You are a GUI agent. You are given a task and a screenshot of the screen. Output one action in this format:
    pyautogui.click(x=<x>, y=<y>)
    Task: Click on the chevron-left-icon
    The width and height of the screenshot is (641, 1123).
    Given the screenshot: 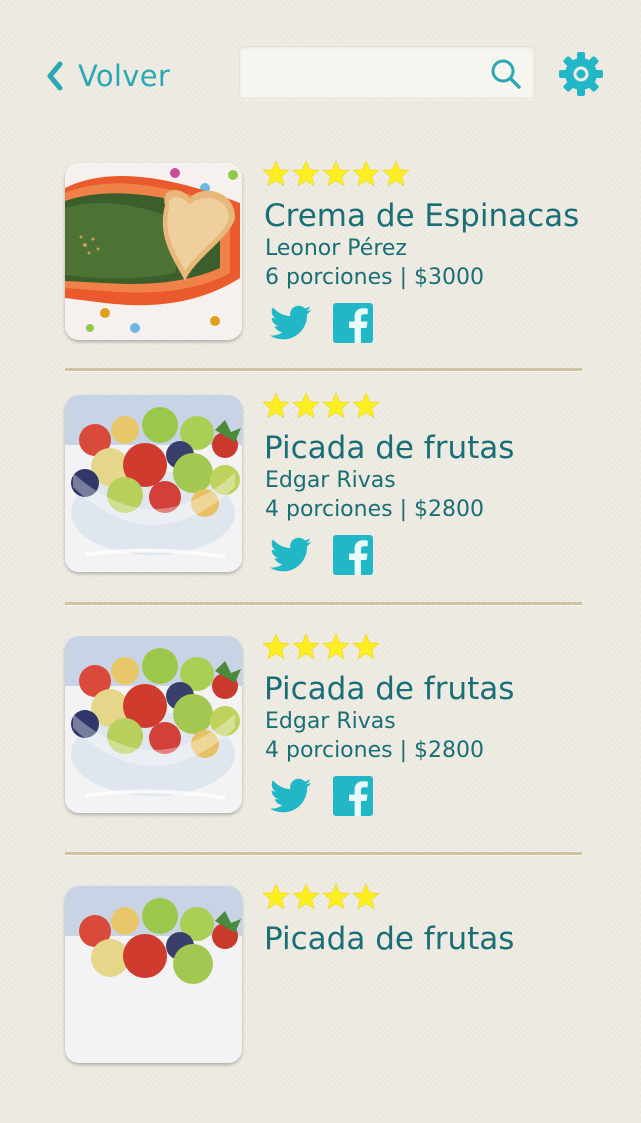 What is the action you would take?
    pyautogui.click(x=55, y=76)
    